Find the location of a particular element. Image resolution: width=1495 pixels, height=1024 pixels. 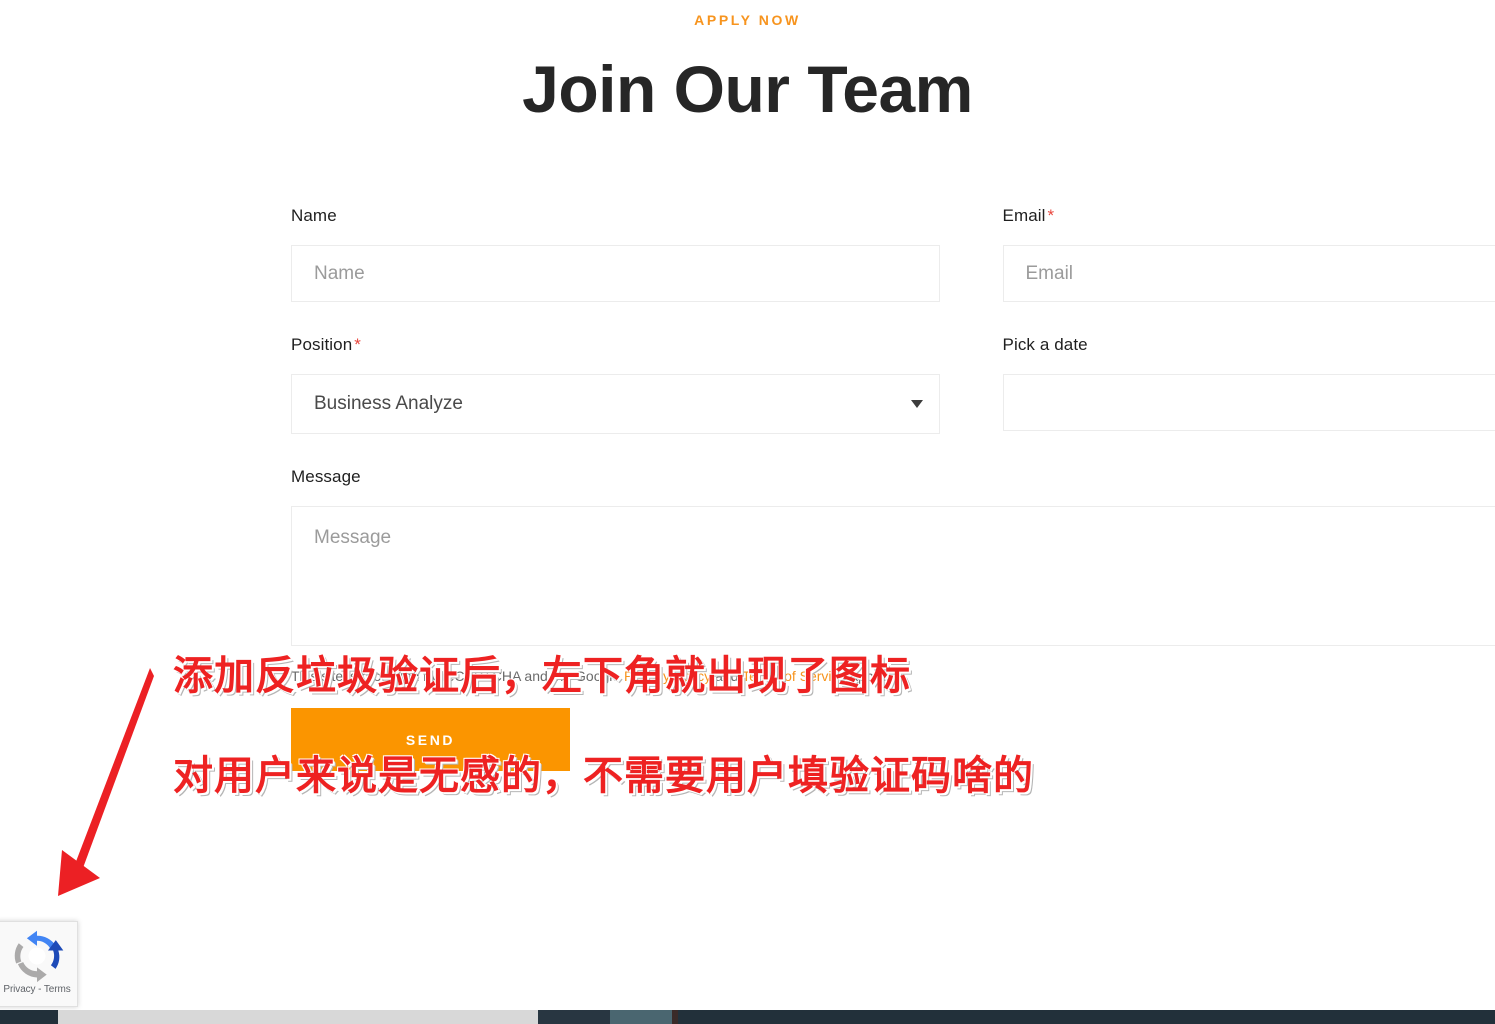

eyebrow-apply-now: APPLY NOW is located at coordinates (747, 20).